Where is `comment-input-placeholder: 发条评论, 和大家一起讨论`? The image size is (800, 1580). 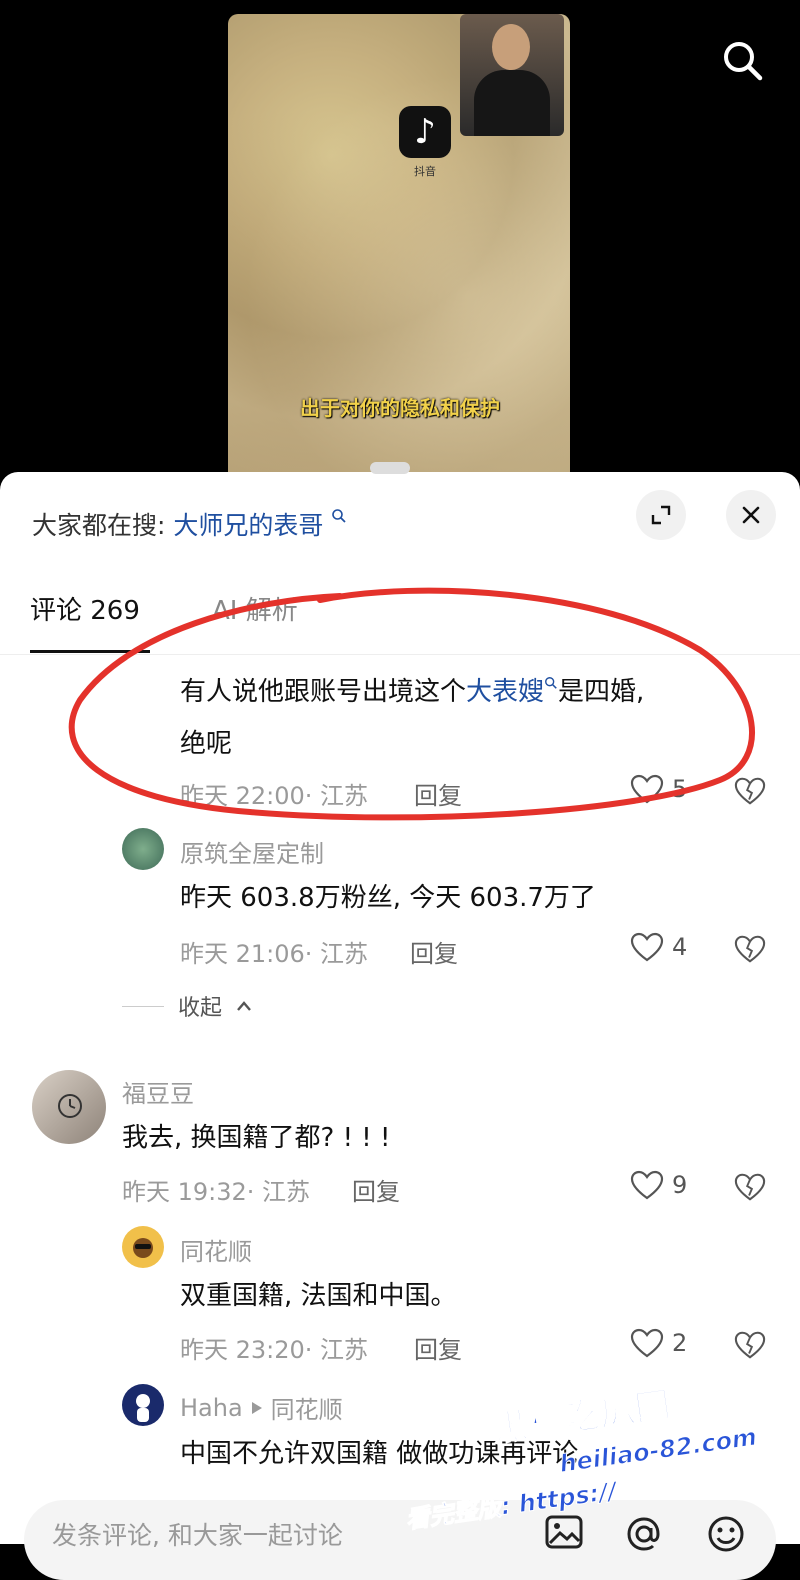
comment-input-placeholder: 发条评论, 和大家一起讨论 is located at coordinates (197, 1535).